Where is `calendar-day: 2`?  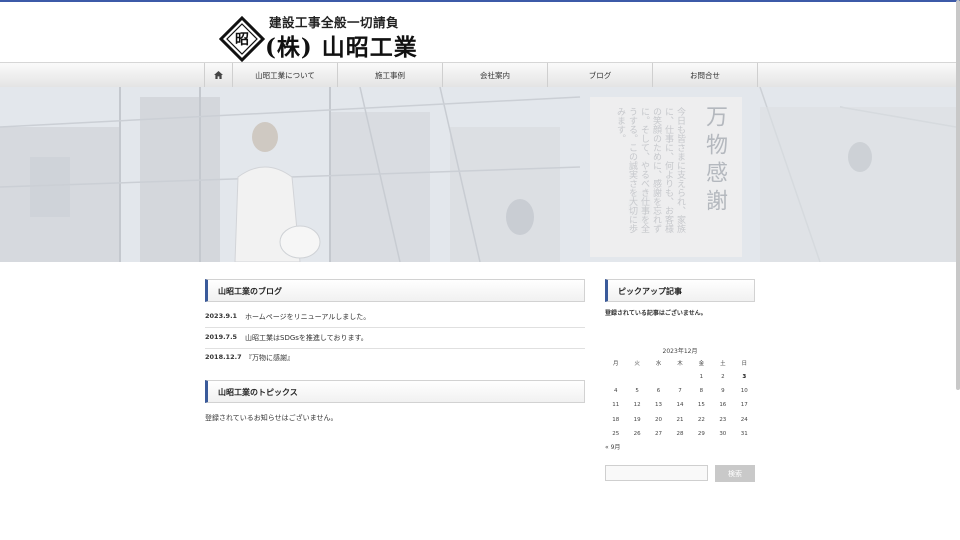
calendar-day: 2 is located at coordinates (723, 377).